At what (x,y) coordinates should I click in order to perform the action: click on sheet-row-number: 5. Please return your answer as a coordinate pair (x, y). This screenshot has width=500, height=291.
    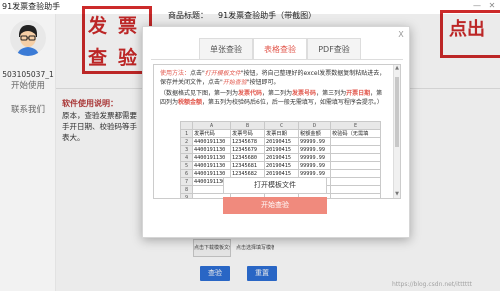
    Looking at the image, I should click on (186, 165).